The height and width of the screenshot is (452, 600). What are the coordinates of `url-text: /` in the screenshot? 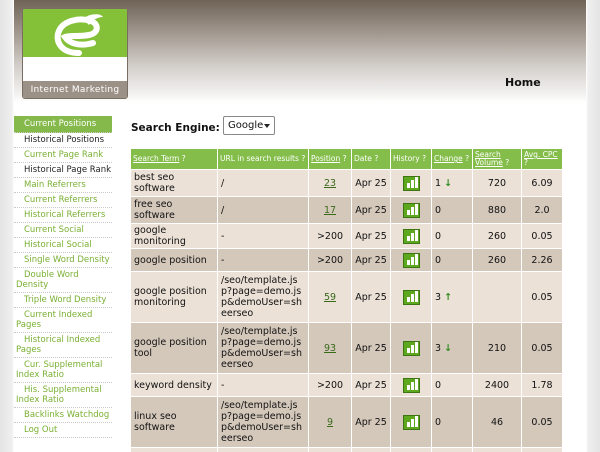 It's located at (223, 210).